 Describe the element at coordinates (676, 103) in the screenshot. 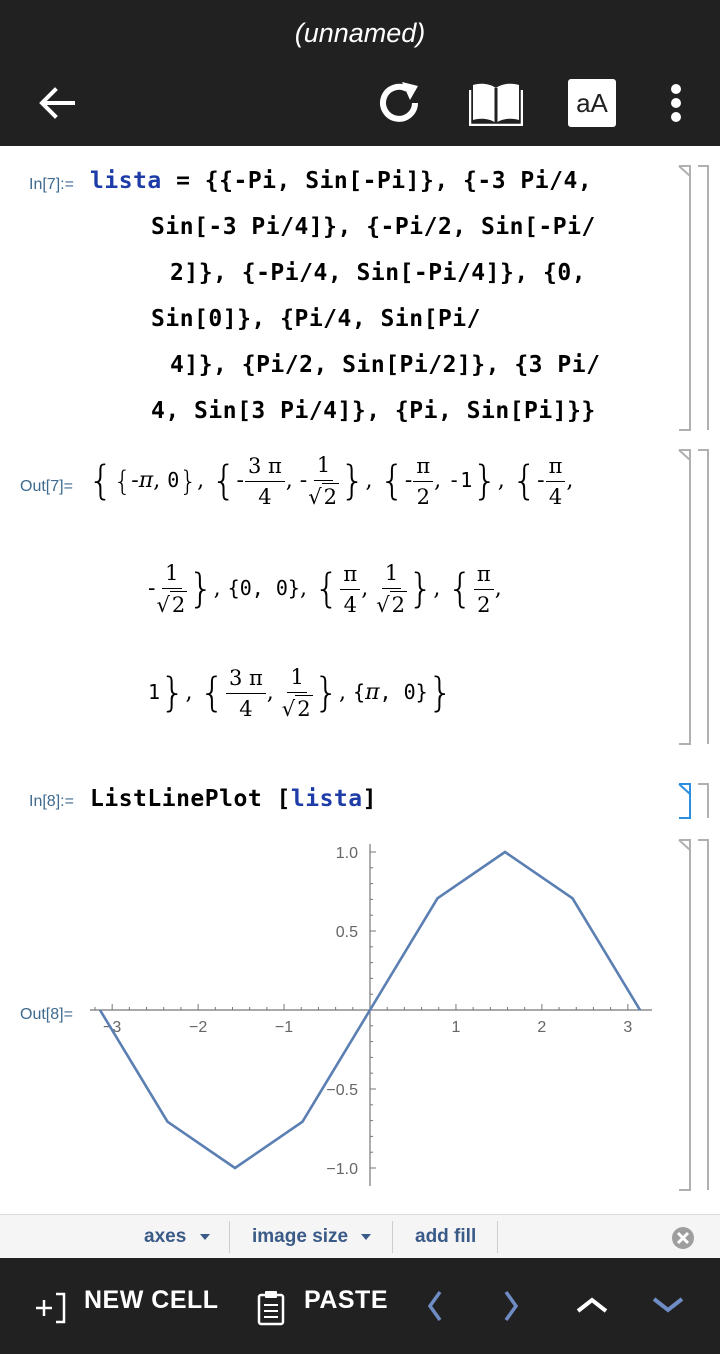

I see `more-options-icon` at that location.